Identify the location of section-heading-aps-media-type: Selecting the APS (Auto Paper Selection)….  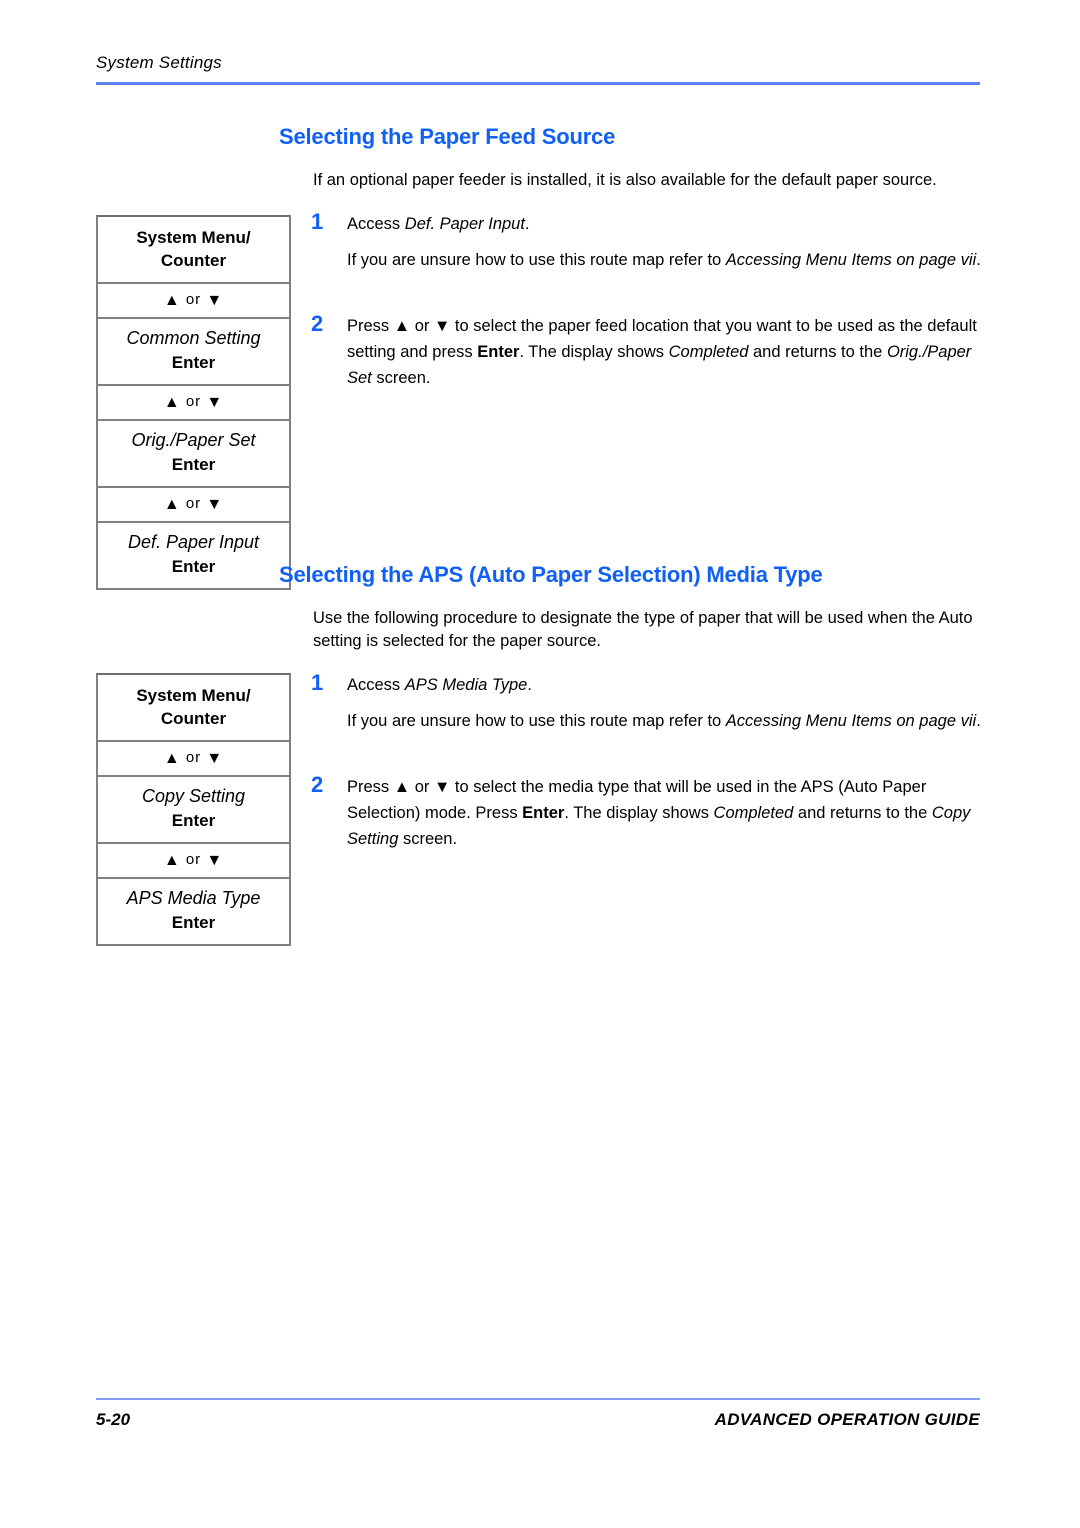
(551, 574).